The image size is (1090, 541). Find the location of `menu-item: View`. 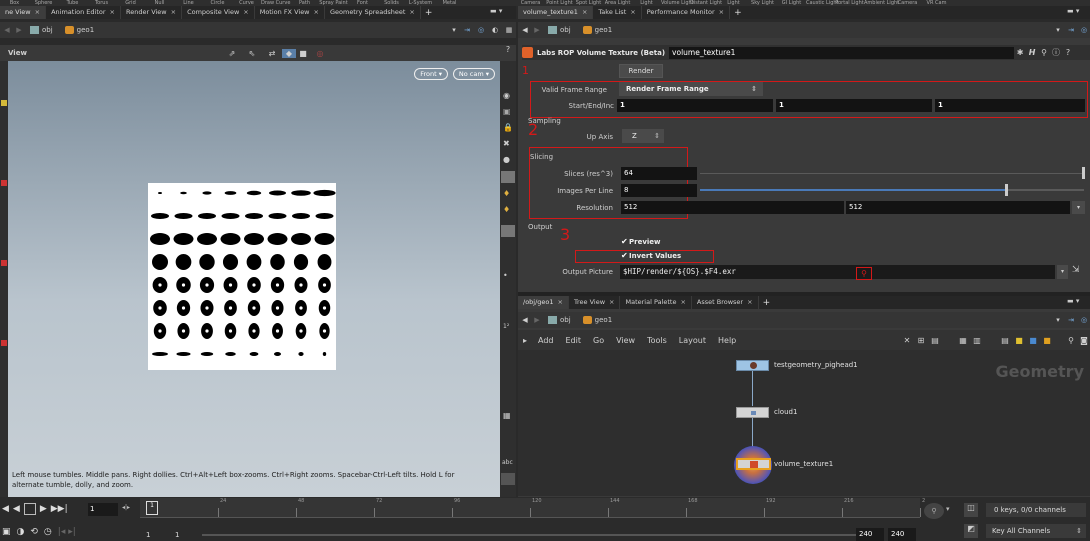

menu-item: View is located at coordinates (625, 340).